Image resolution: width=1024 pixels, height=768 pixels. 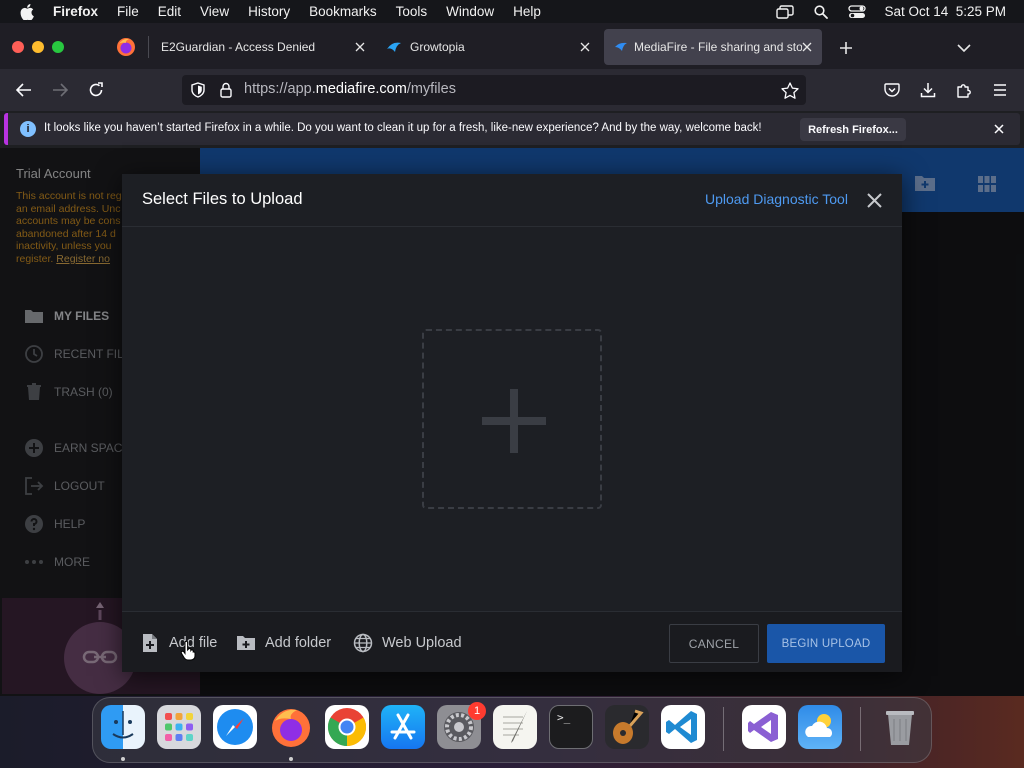 I want to click on mediafire-favicon-icon, so click(x=622, y=47).